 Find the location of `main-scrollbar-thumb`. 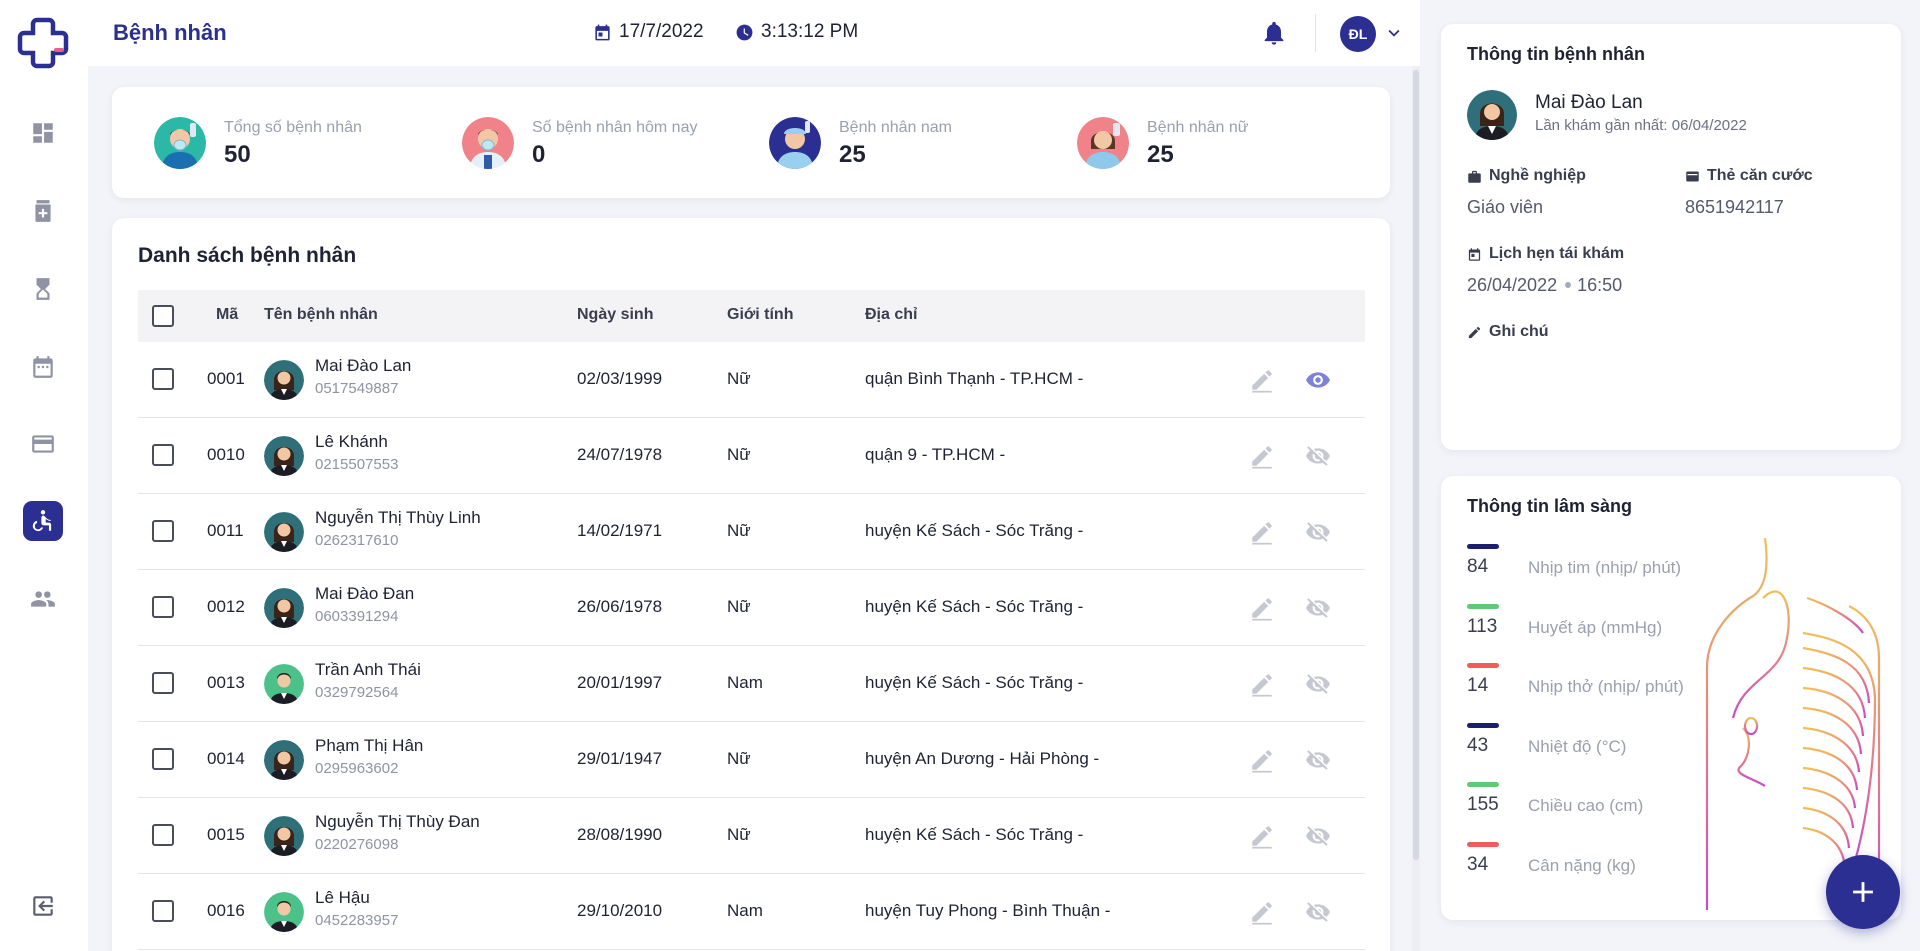

main-scrollbar-thumb is located at coordinates (1416, 465).